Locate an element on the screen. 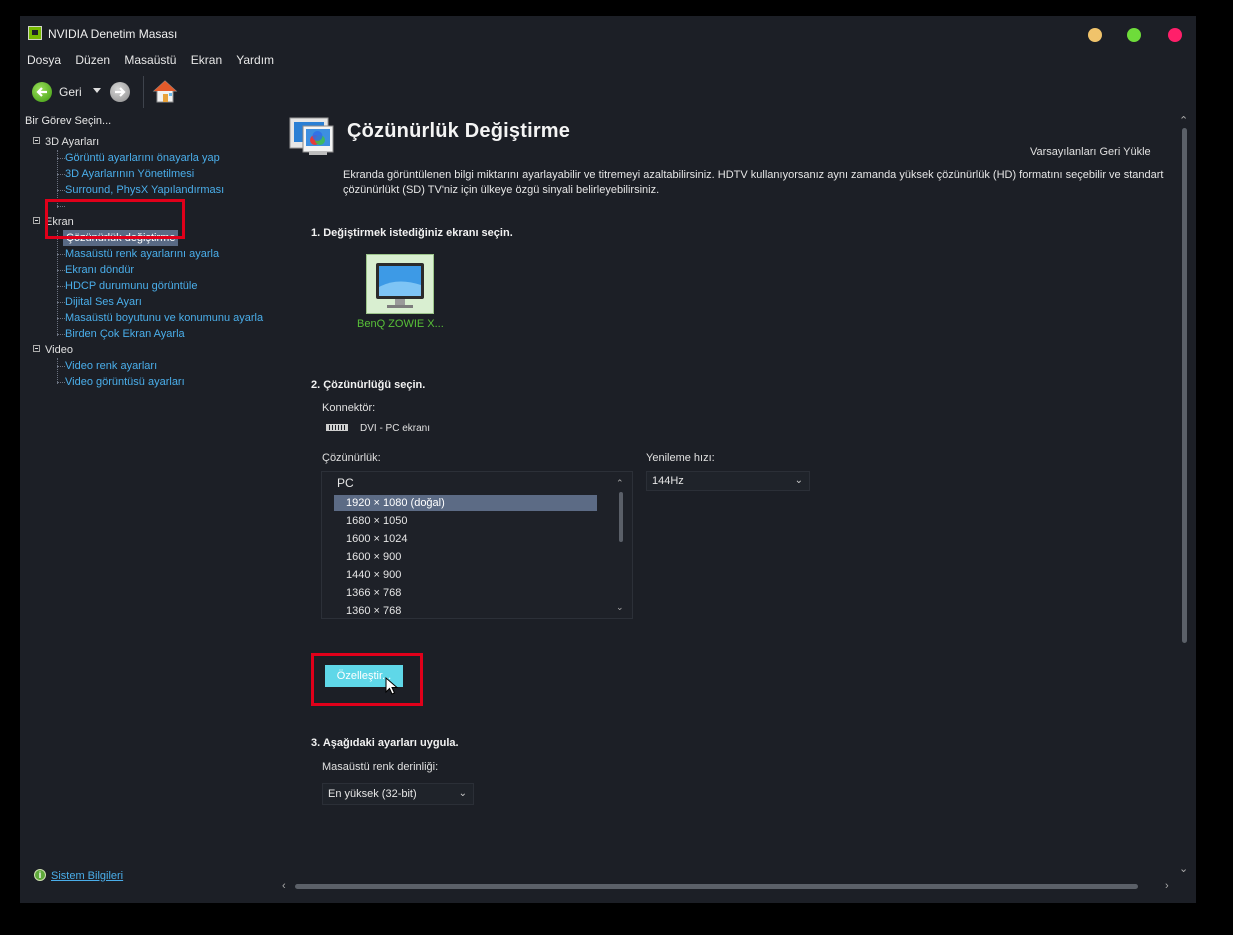 This screenshot has width=1233, height=935. page-title: Çözünürlük Değiştirme is located at coordinates (459, 131).